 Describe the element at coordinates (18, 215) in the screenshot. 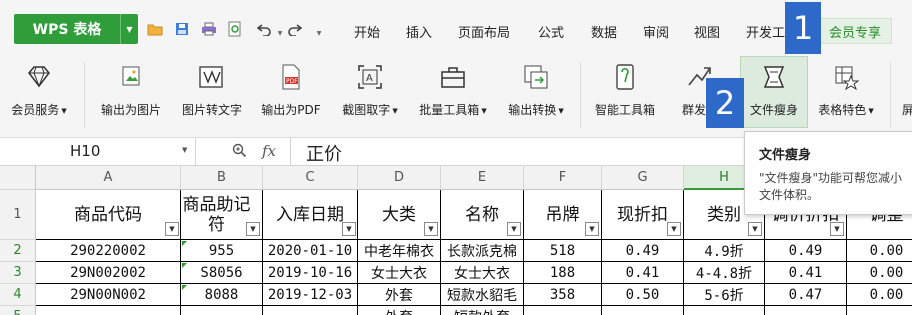

I see `row-header: 1` at that location.